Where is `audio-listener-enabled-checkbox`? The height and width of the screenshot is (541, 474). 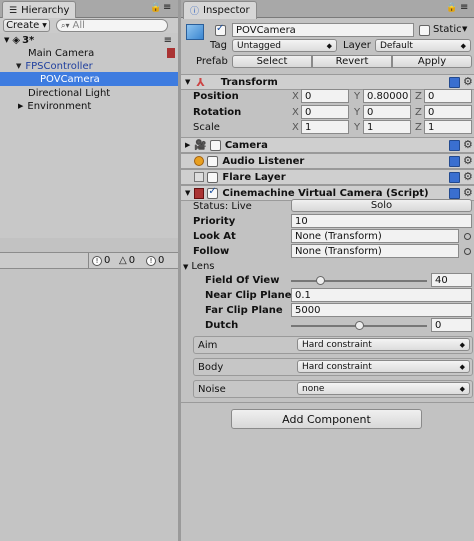
audio-listener-enabled-checkbox is located at coordinates (213, 161).